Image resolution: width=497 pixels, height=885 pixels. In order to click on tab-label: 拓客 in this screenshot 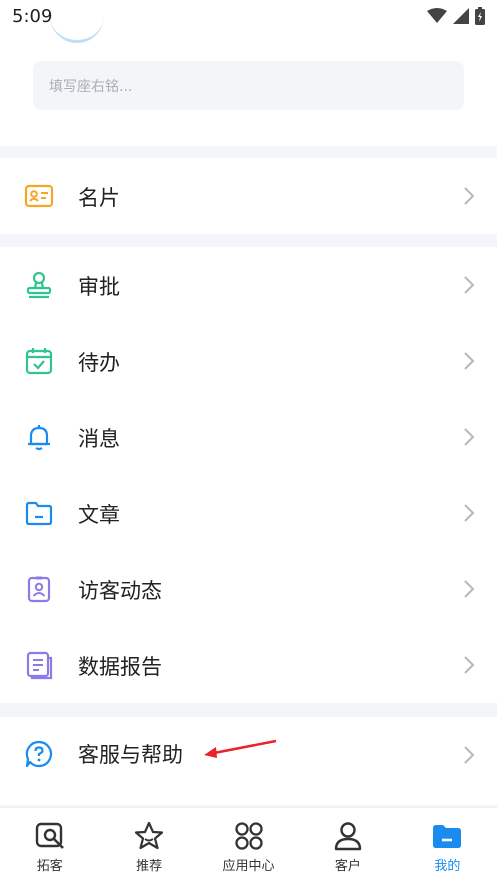, I will do `click(49, 866)`.